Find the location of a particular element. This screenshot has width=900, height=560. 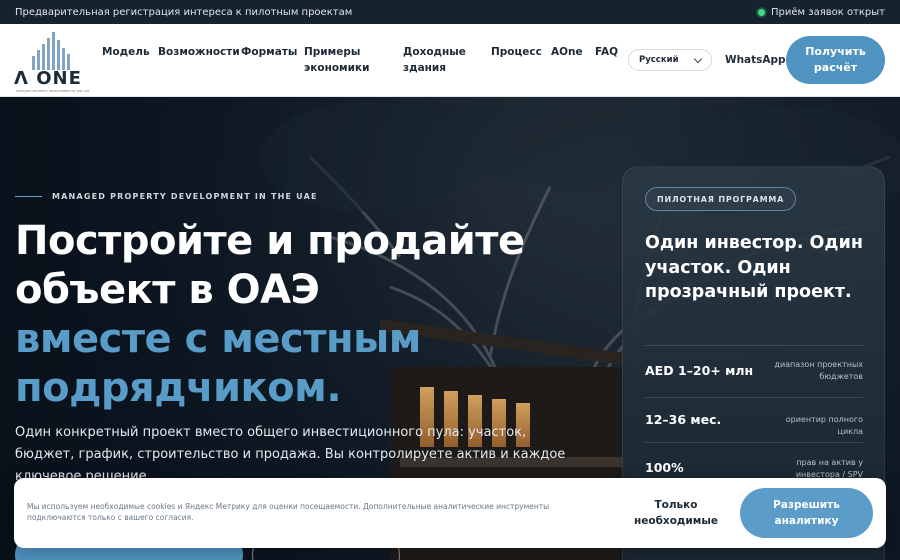

hero-title-line: объект в ОАЭ is located at coordinates (167, 290).